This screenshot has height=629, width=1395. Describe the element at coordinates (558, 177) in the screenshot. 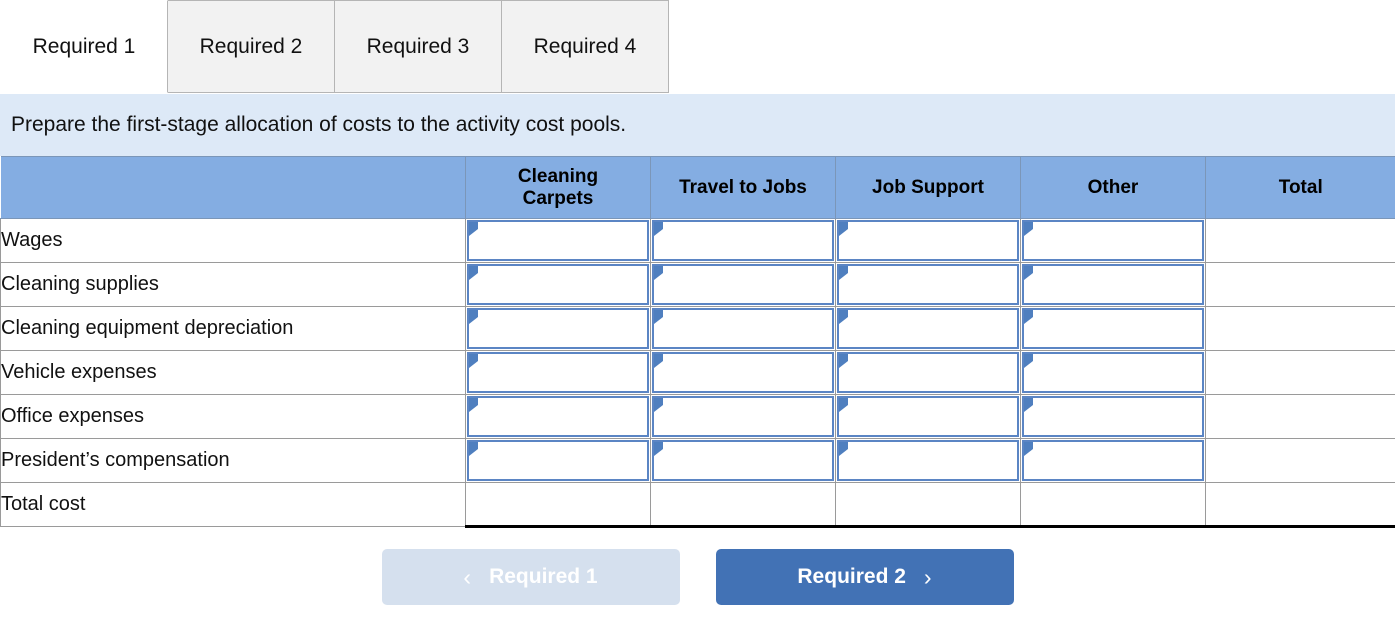

I see `header-line-1: Cleaning` at that location.